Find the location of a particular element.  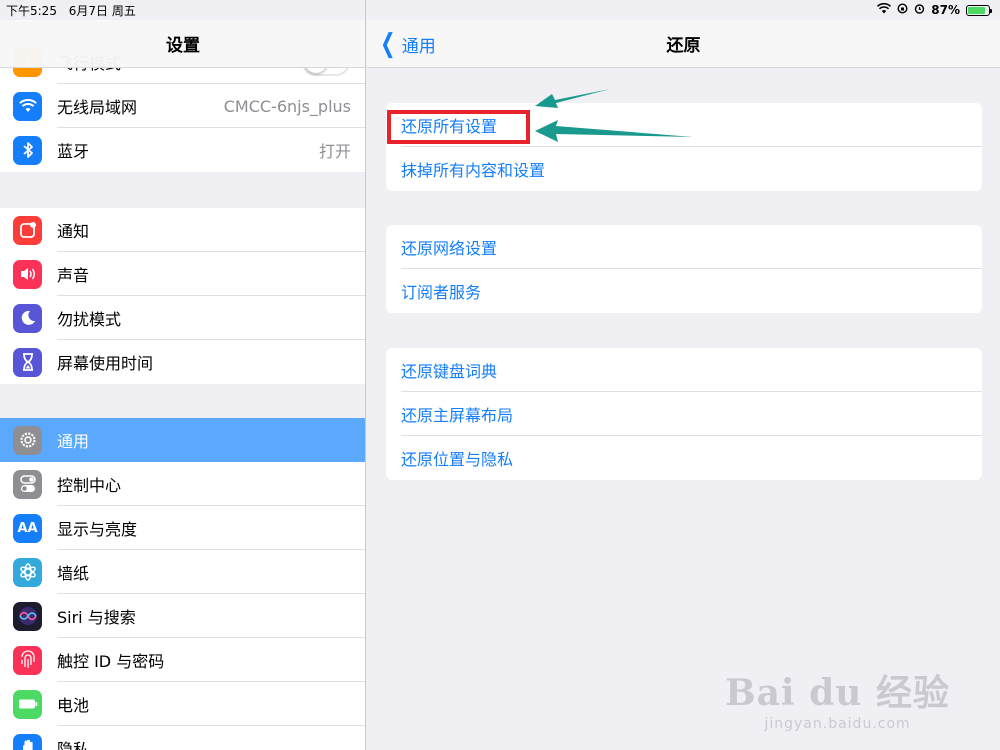

watermark: Bai du 经验 jingyan.baidu.com is located at coordinates (837, 698).